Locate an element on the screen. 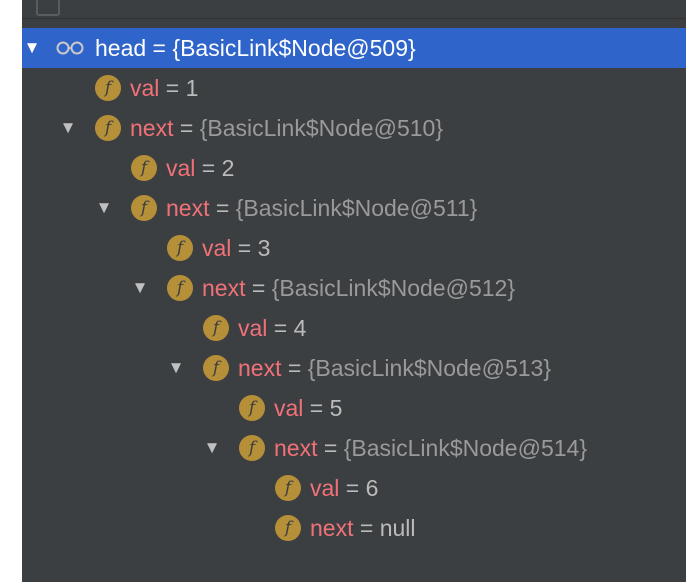 The height and width of the screenshot is (582, 686). variable-entry: val = 5 is located at coordinates (308, 408).